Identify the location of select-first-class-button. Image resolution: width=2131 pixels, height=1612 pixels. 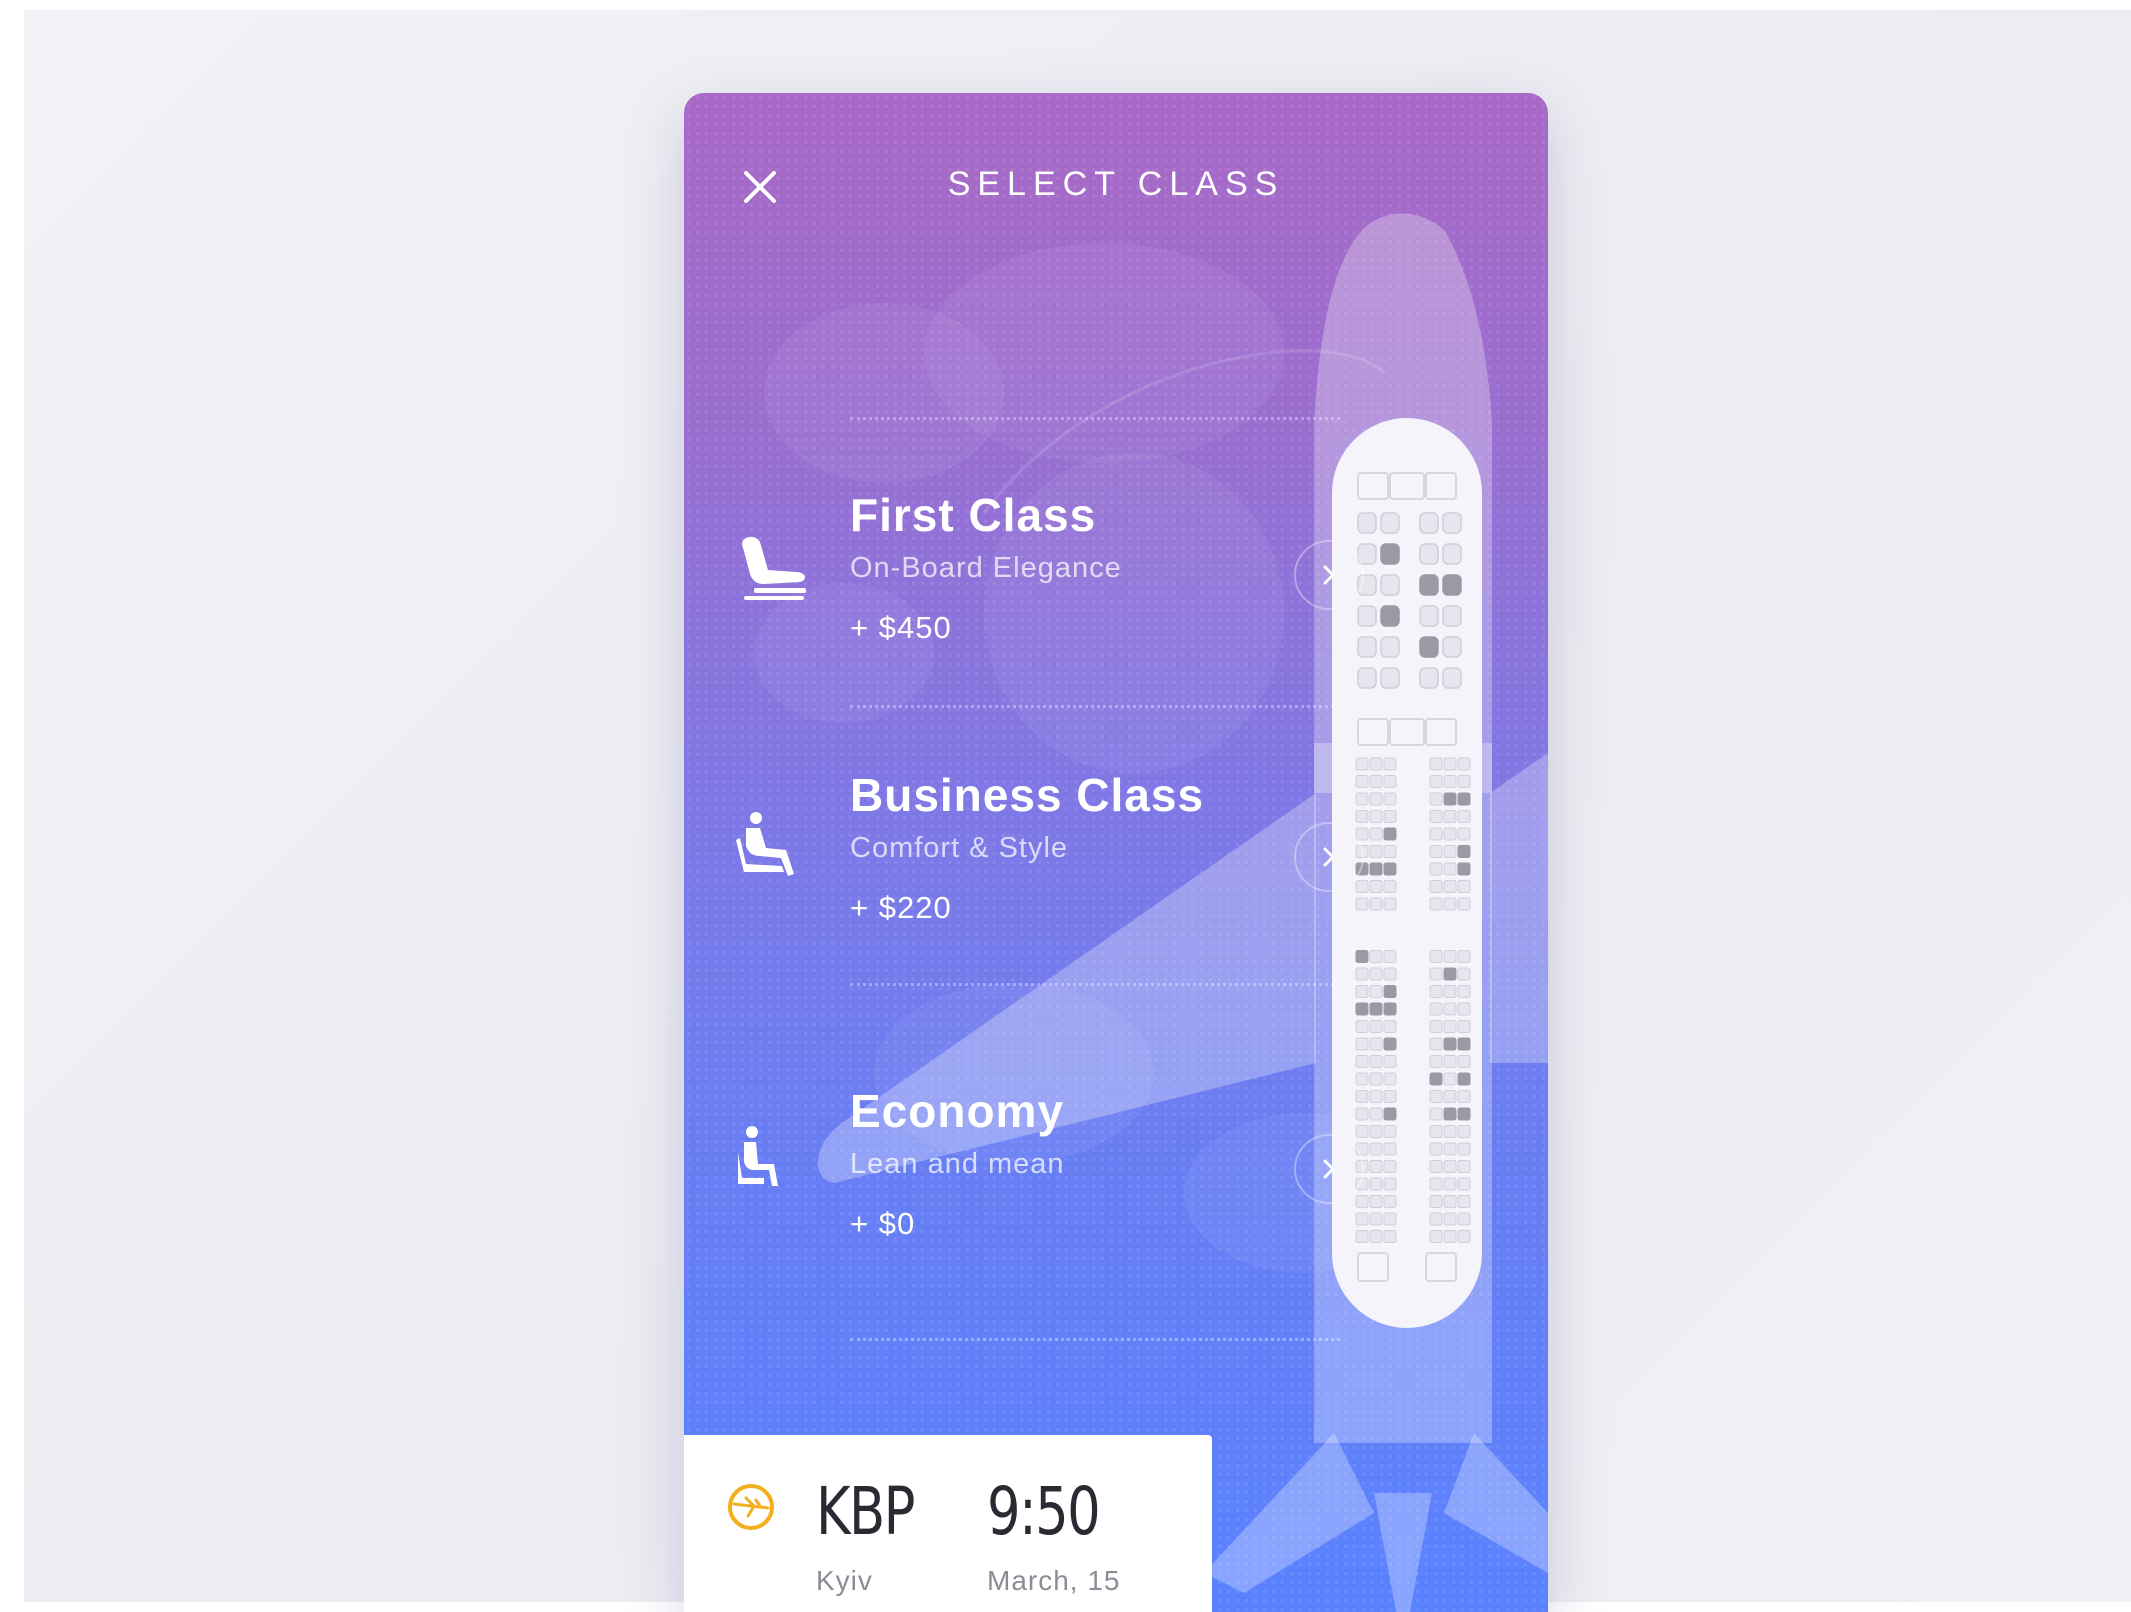
(1329, 575).